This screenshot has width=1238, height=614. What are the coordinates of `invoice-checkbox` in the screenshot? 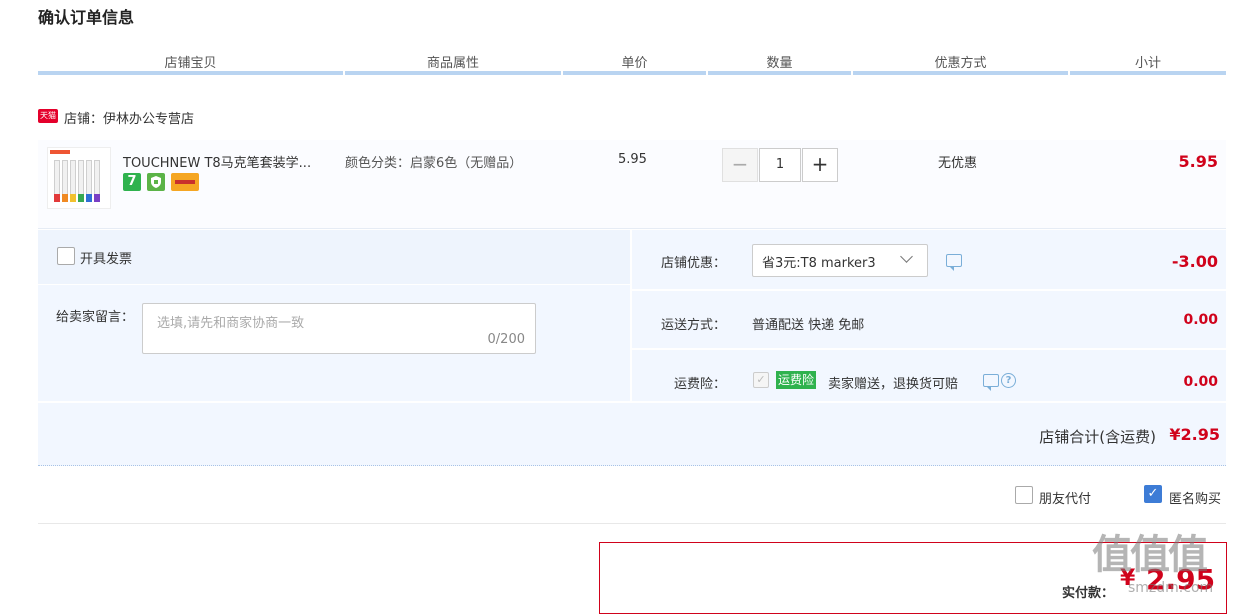 It's located at (66, 256).